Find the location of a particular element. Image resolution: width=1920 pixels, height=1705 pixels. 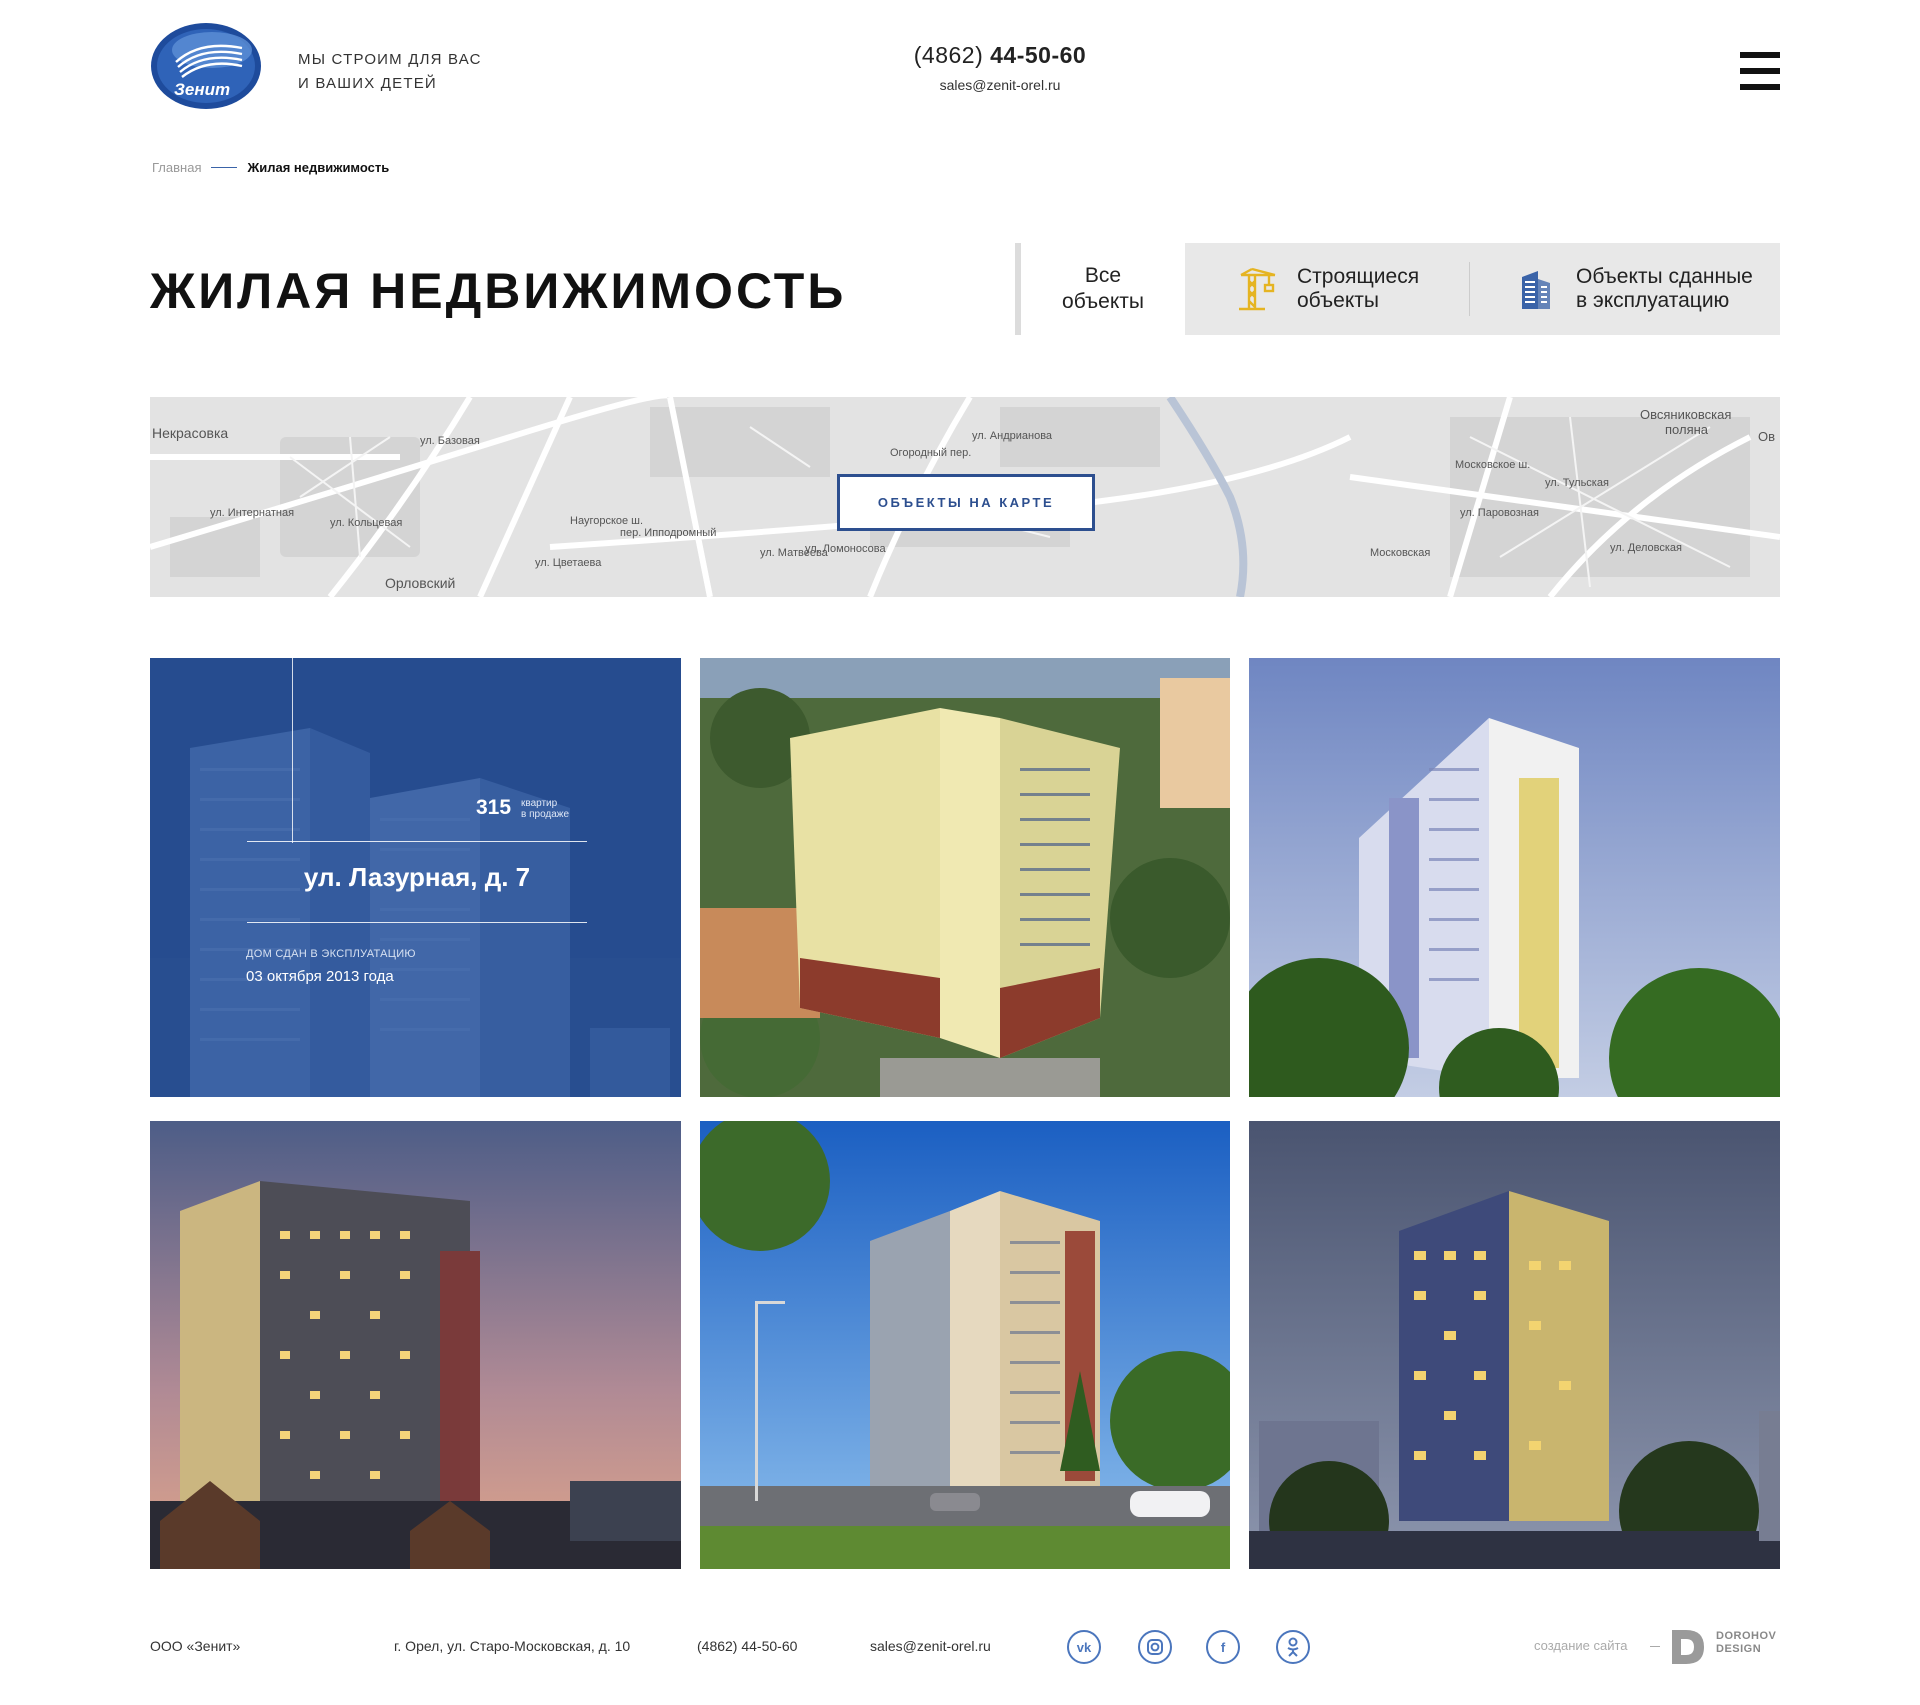

map-label: пер. Ипподромный is located at coordinates (668, 533).